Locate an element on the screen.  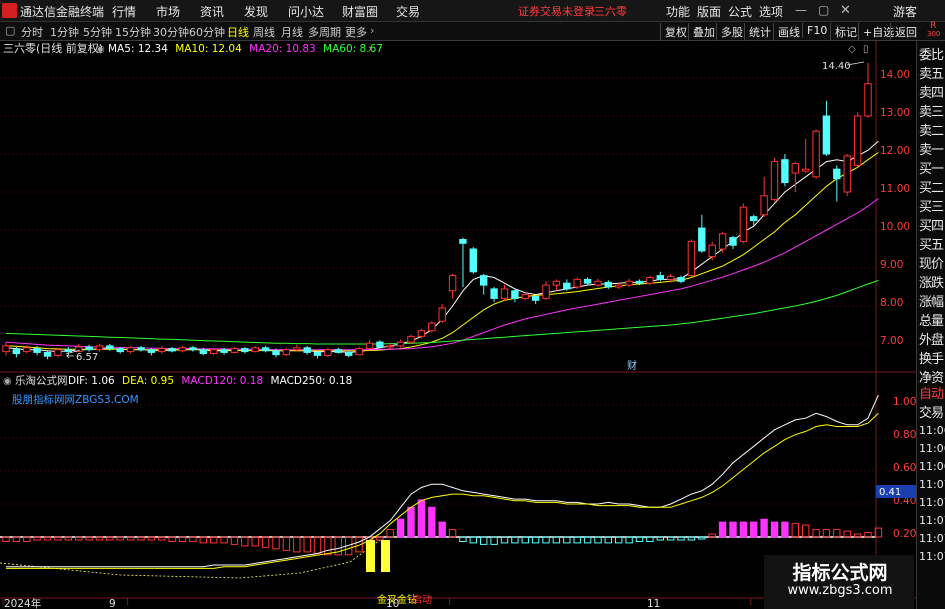
window-toggle-icon: ▯ is located at coordinates (866, 49).